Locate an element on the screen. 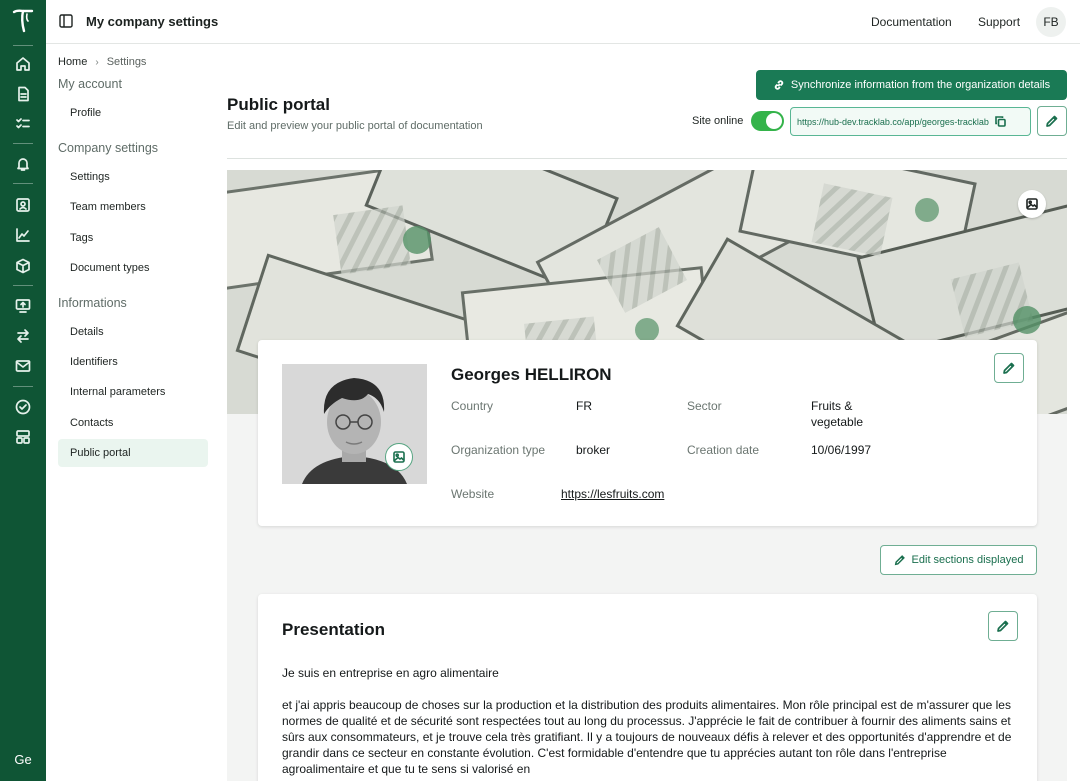  dashboard-icon is located at coordinates (23, 437).